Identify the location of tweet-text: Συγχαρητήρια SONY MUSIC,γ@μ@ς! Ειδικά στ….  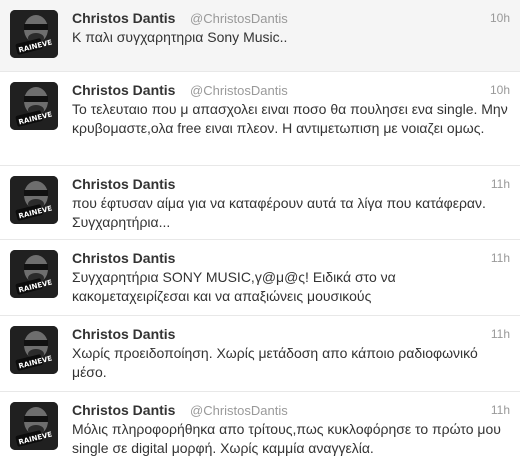
(234, 286).